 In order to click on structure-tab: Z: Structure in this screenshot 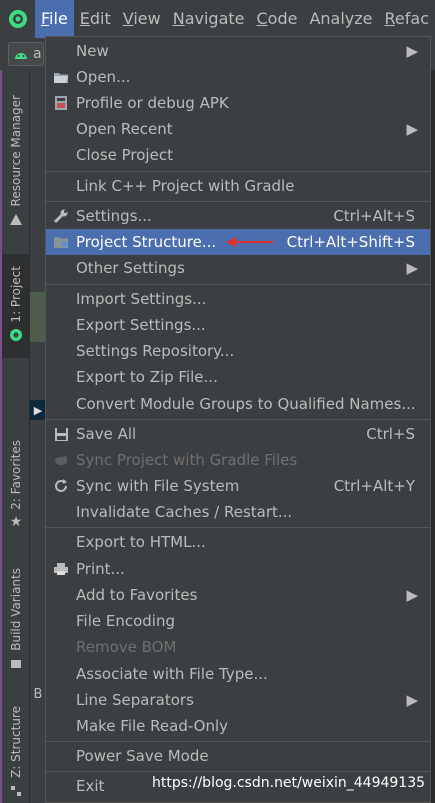, I will do `click(16, 753)`.